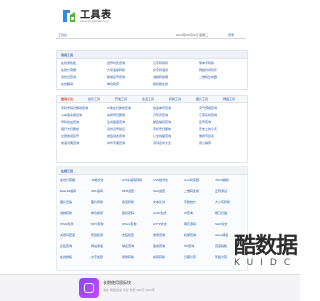 Image resolution: width=320 pixels, height=301 pixels. Describe the element at coordinates (128, 115) in the screenshot. I see `query-tool-link: 车牌号归属地` at that location.